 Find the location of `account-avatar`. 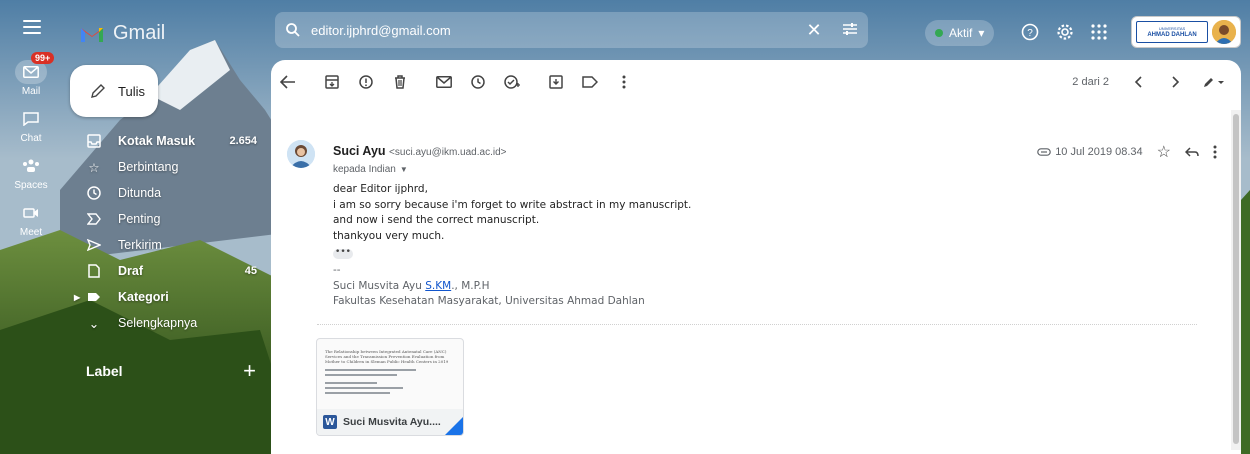

account-avatar is located at coordinates (1224, 32).